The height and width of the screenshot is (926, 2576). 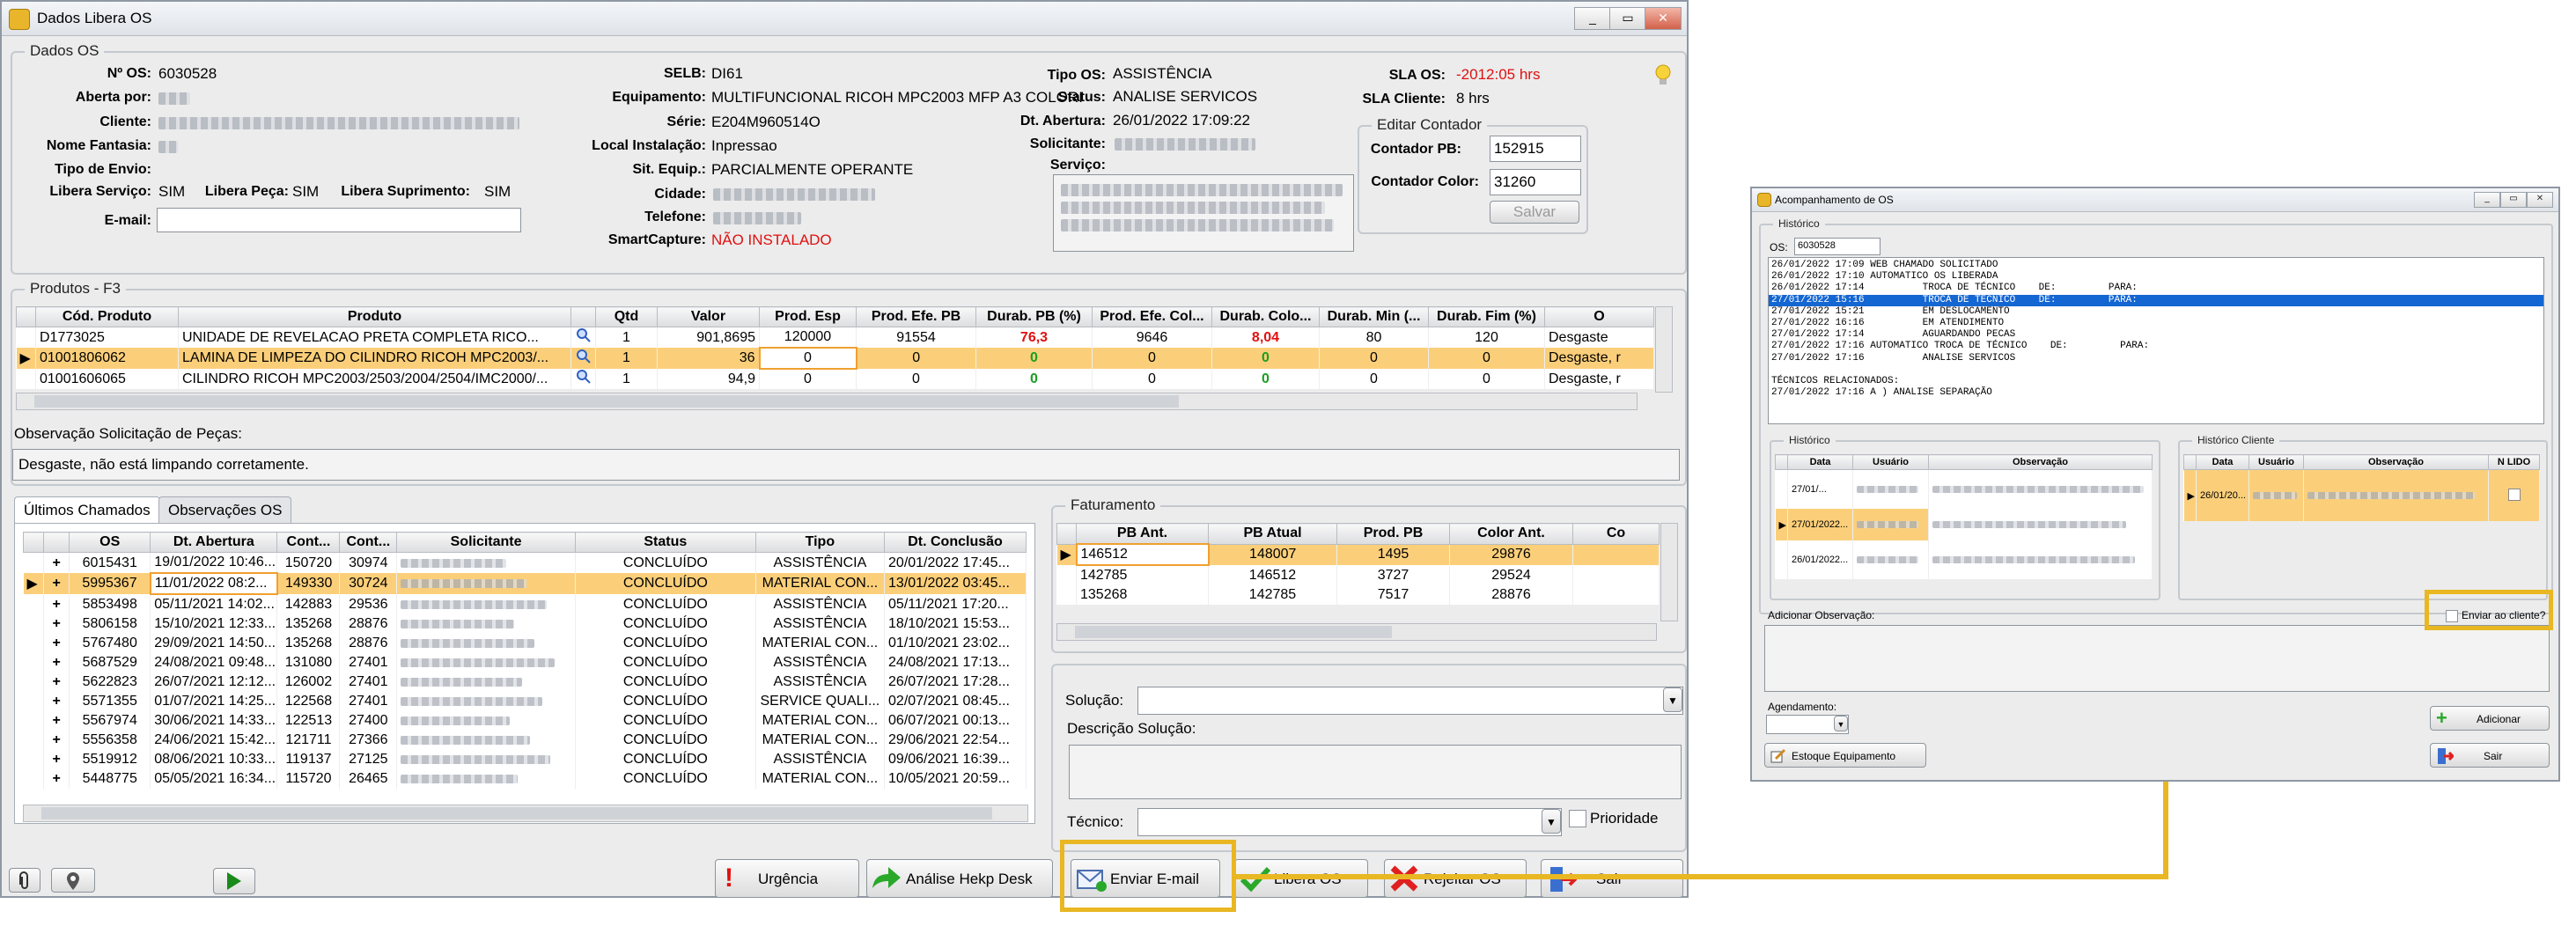 What do you see at coordinates (665, 542) in the screenshot?
I see `chamados-col-status: Status` at bounding box center [665, 542].